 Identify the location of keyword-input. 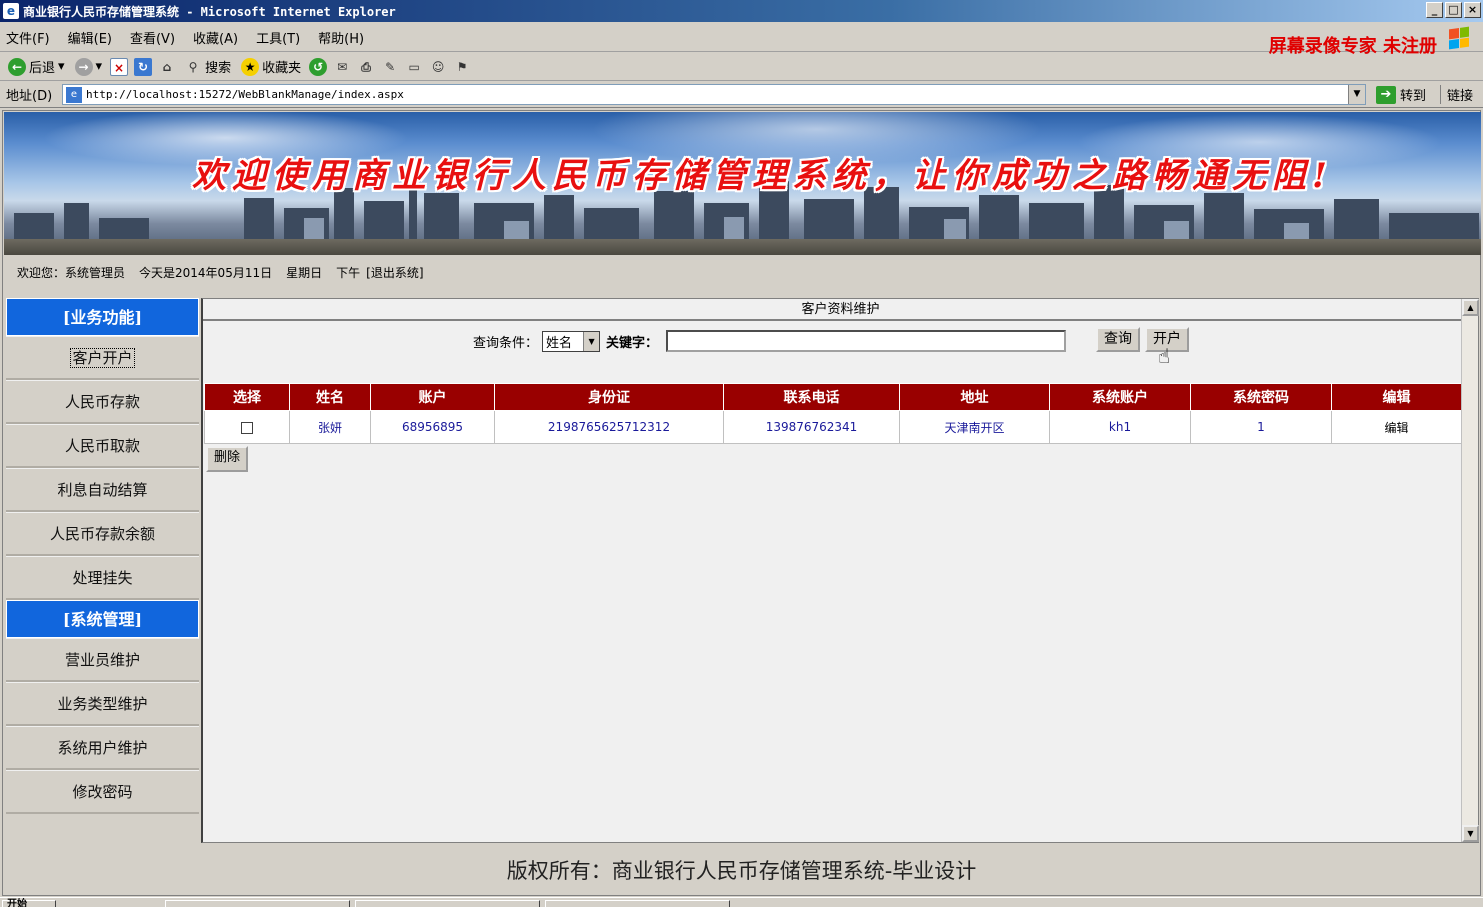
(866, 341).